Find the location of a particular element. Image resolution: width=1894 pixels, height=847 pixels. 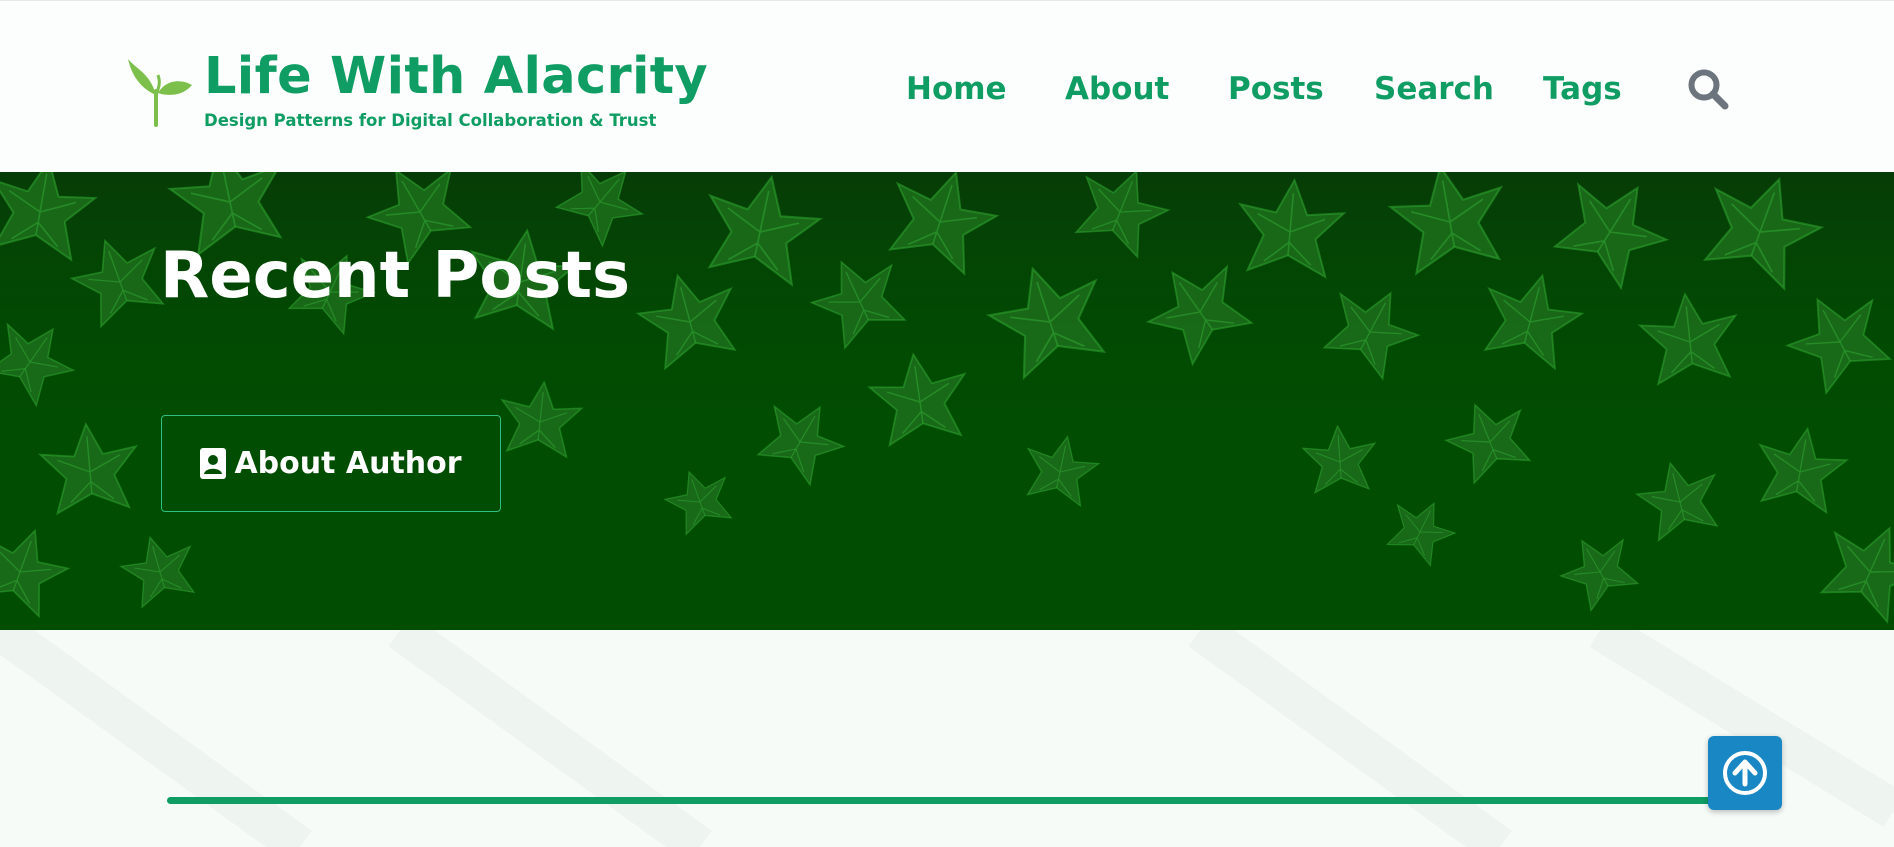

contact-card-icon is located at coordinates (213, 463).